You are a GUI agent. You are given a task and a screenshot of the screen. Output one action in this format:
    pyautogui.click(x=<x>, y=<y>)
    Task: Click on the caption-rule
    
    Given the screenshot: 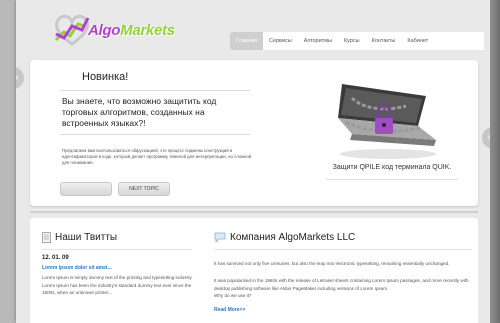 What is the action you would take?
    pyautogui.click(x=392, y=179)
    